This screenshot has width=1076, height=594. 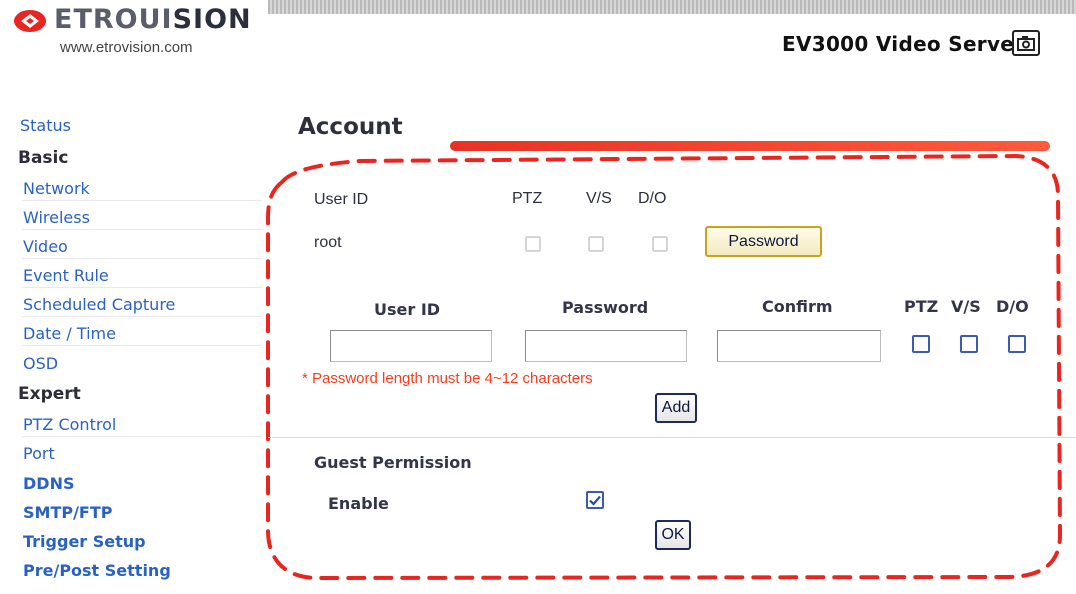 I want to click on existing-user-root: root, so click(x=328, y=242).